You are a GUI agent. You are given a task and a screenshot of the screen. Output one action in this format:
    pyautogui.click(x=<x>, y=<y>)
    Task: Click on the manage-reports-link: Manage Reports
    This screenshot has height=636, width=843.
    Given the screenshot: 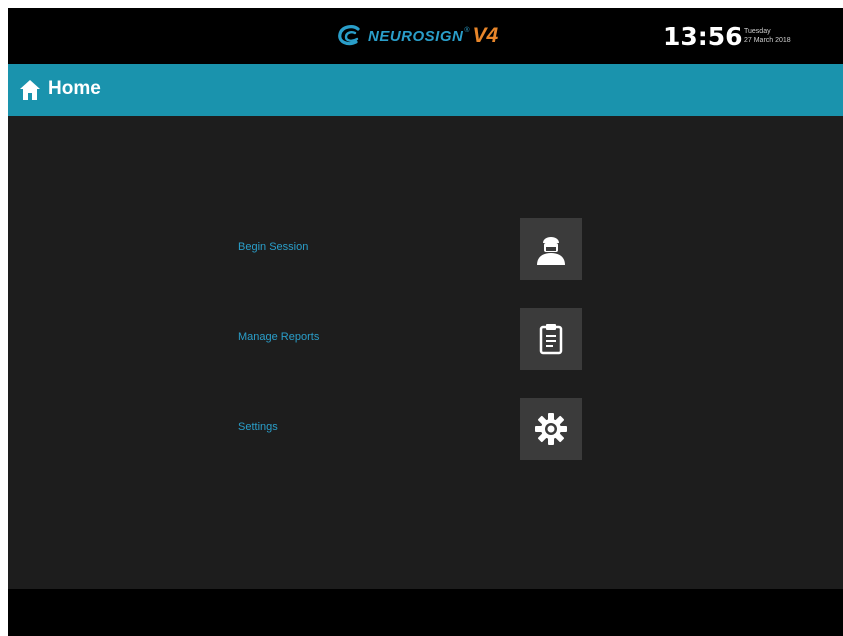 What is the action you would take?
    pyautogui.click(x=278, y=337)
    